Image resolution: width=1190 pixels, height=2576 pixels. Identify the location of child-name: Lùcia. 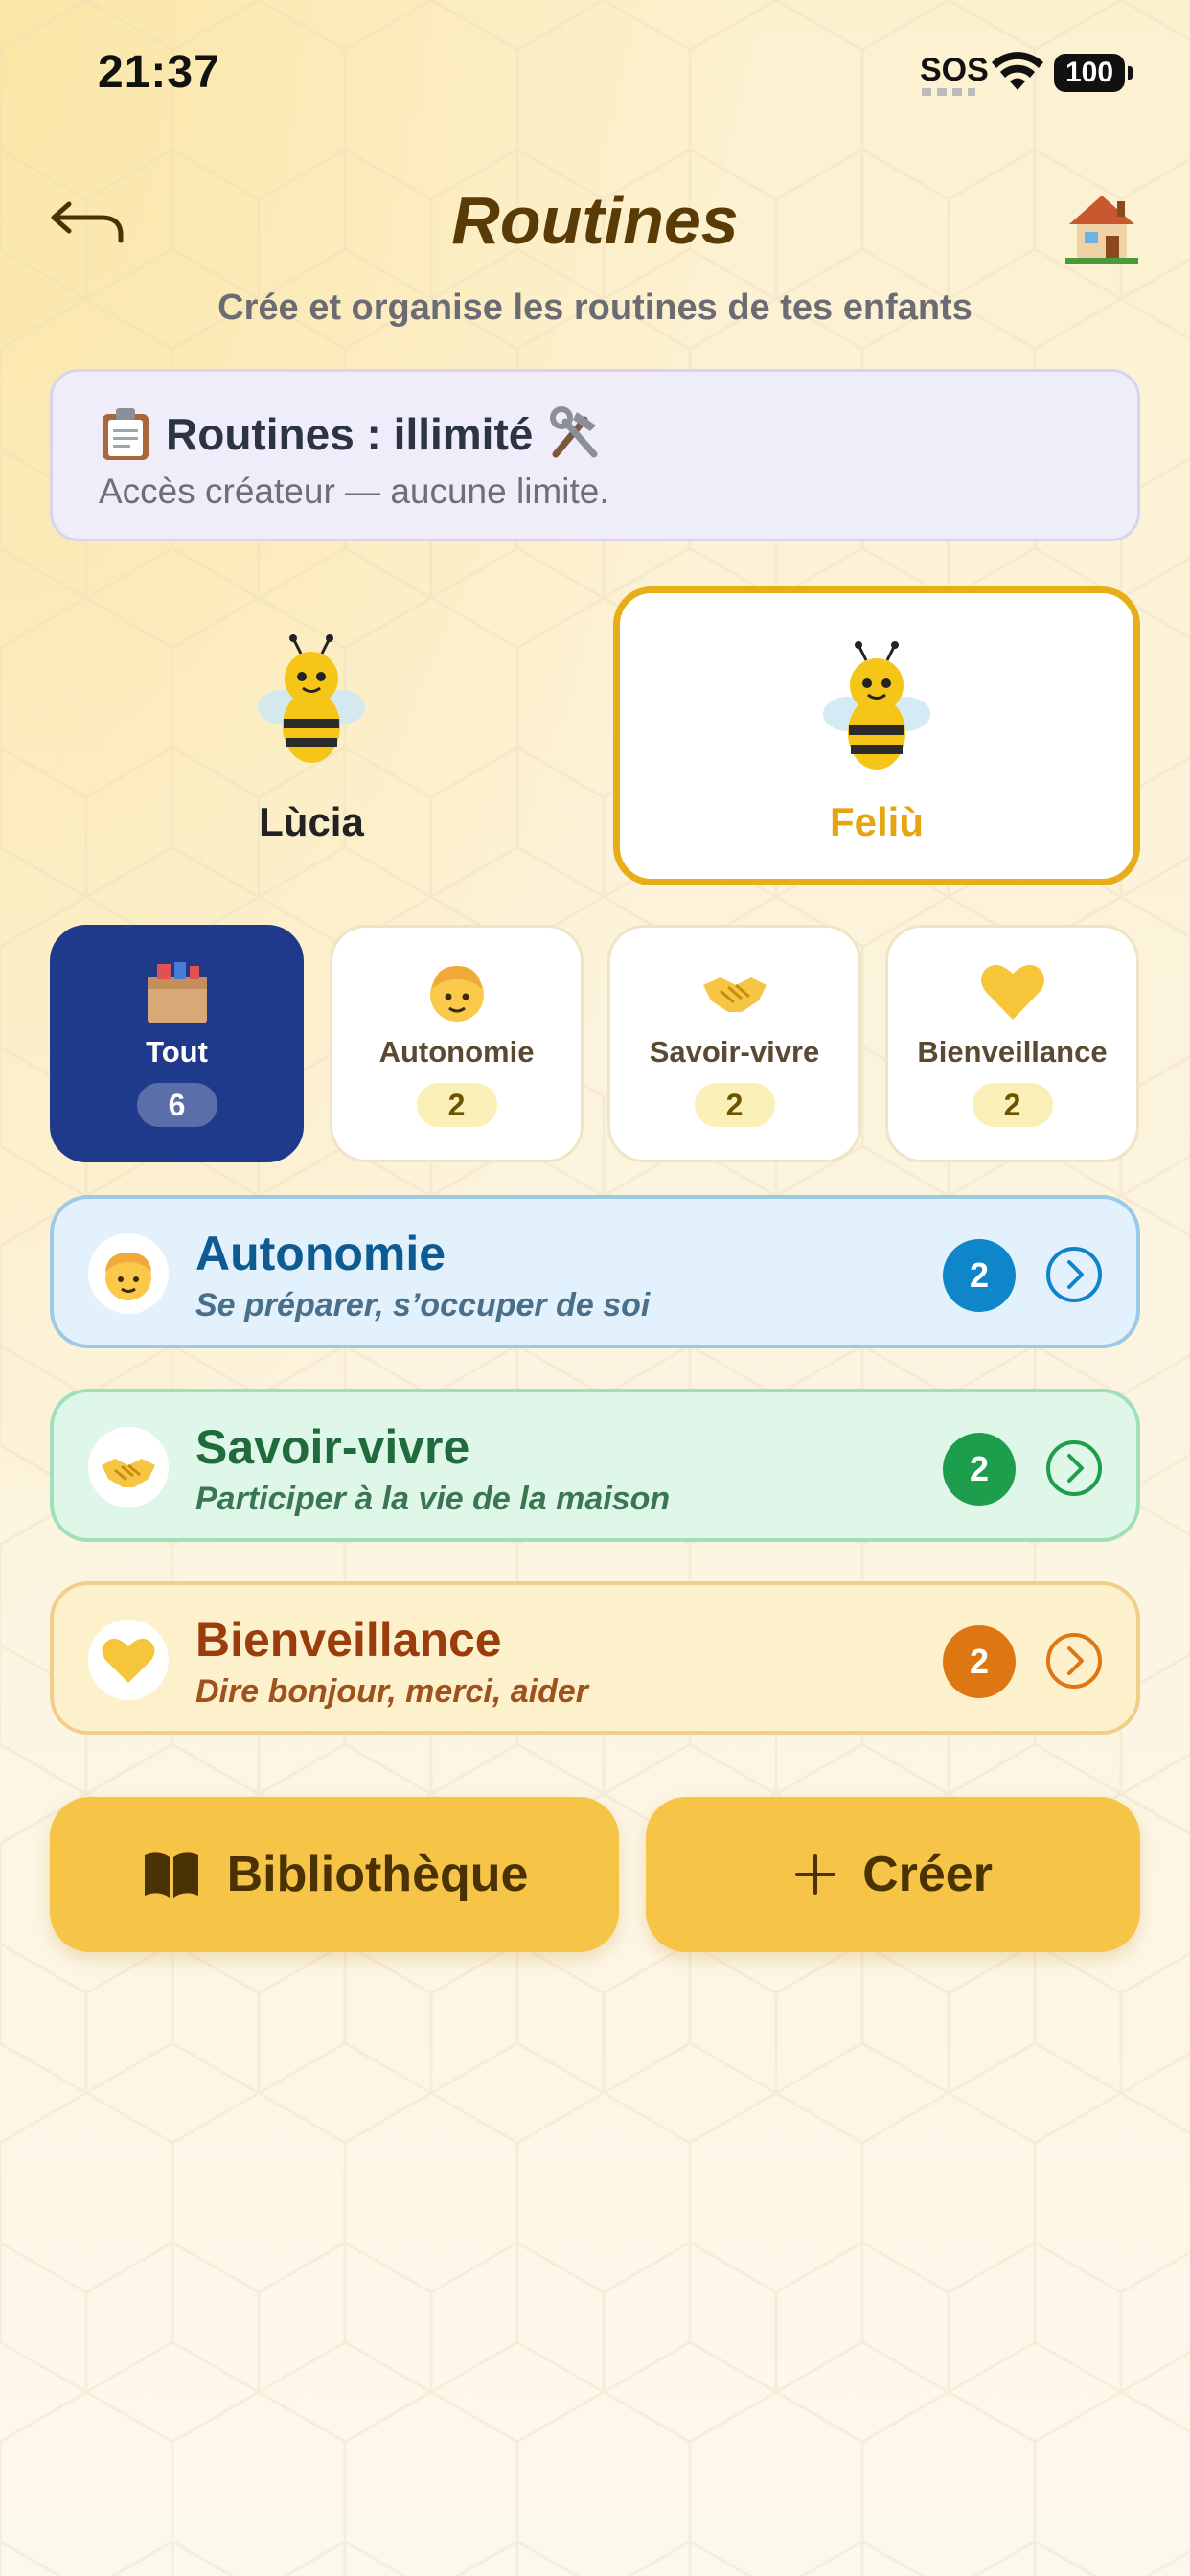
(311, 821).